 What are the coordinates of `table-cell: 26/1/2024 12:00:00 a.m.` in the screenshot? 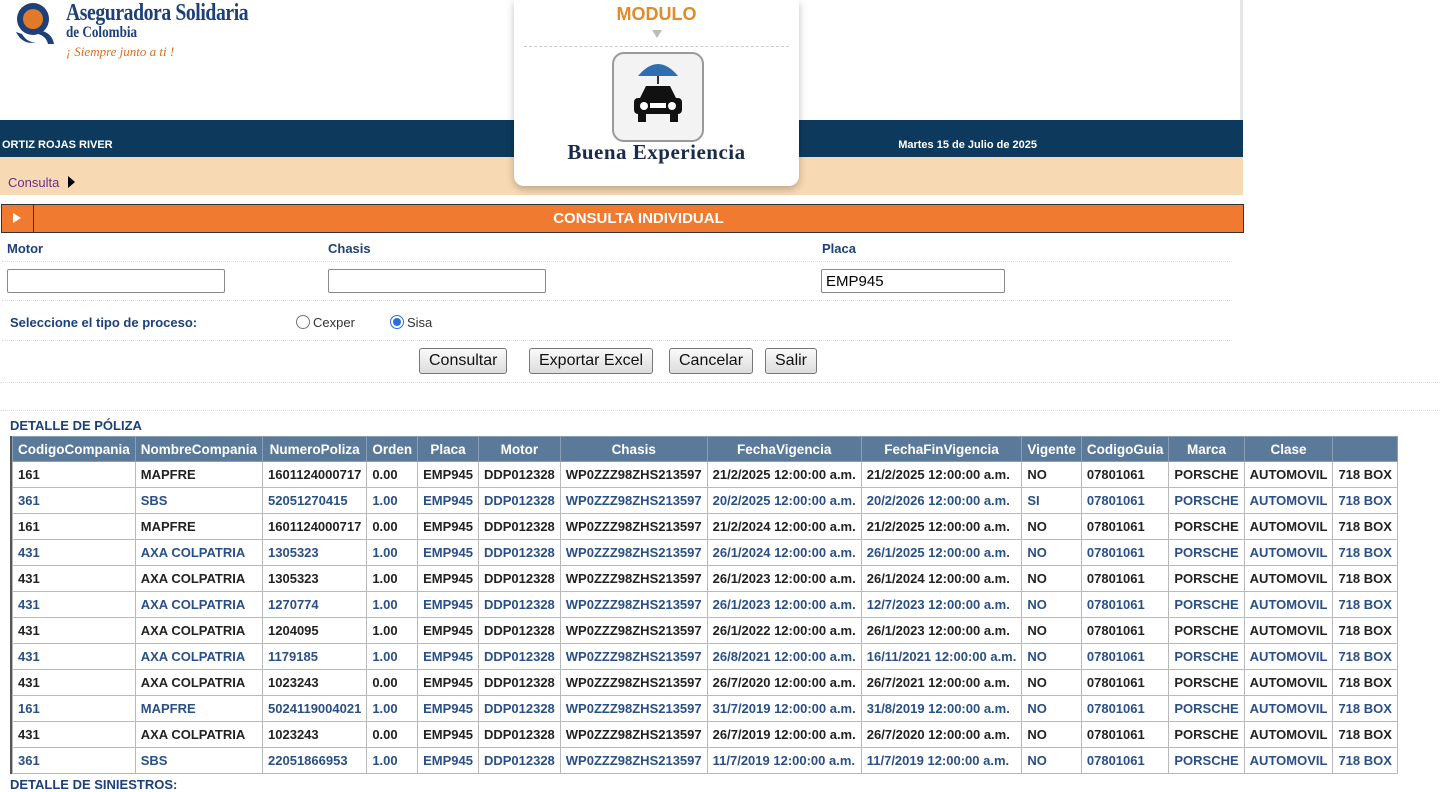 It's located at (784, 552).